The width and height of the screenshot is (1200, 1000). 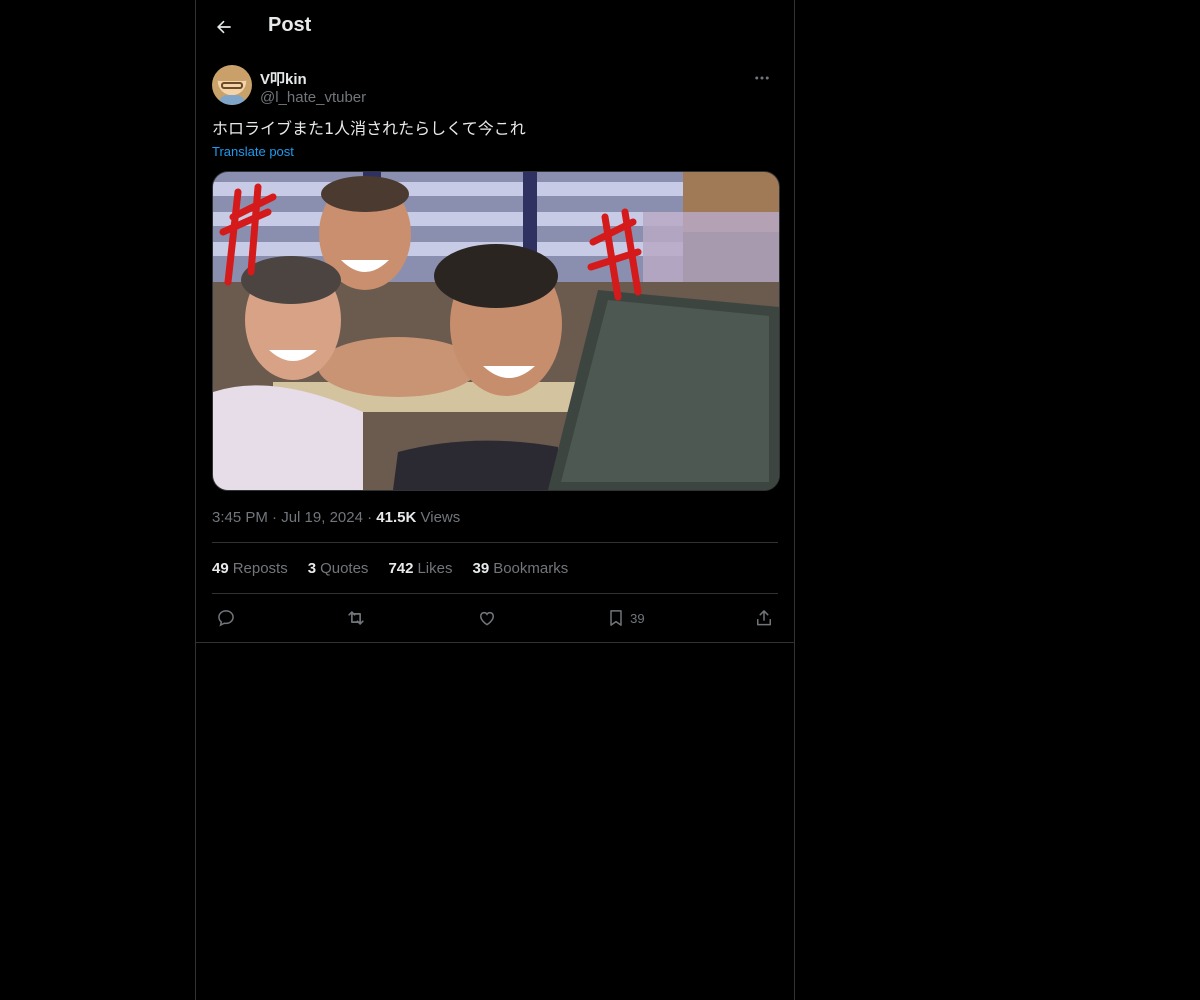 What do you see at coordinates (495, 89) in the screenshot?
I see `author-row: V叩kin @l_hate_vtuber` at bounding box center [495, 89].